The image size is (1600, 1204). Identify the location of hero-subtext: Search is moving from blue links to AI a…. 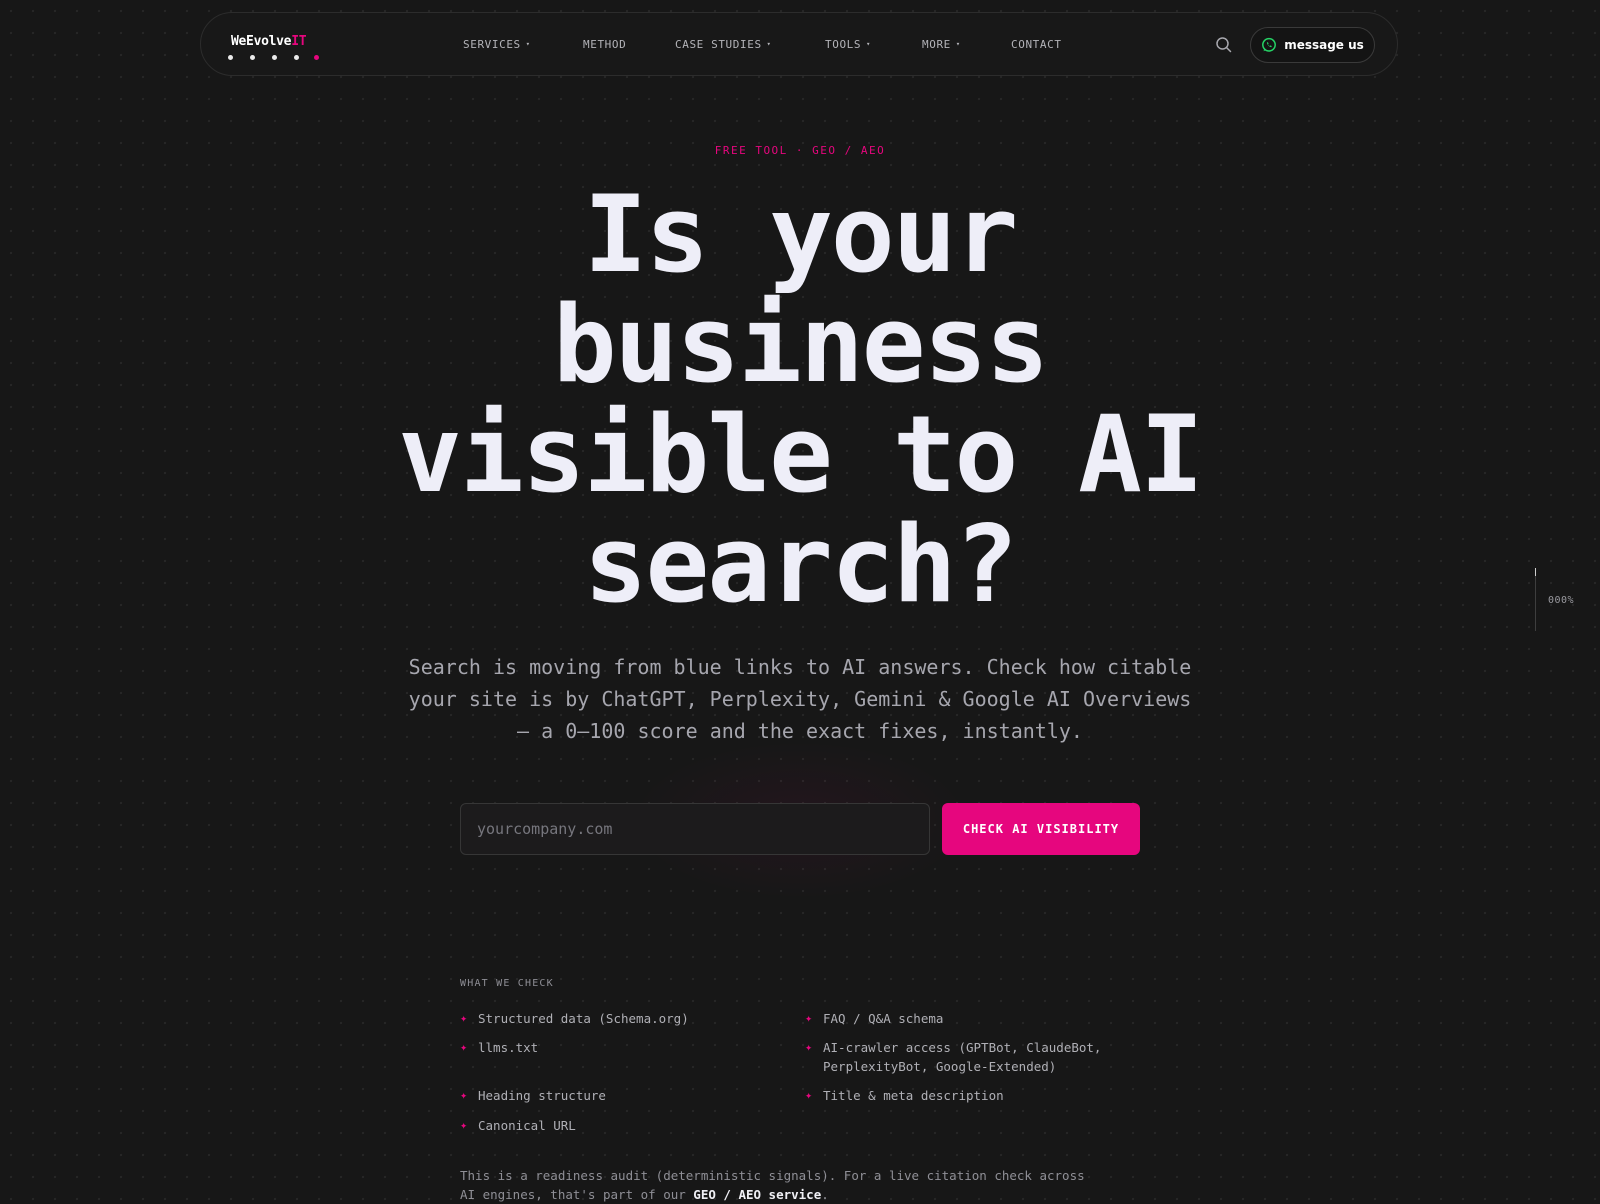
(800, 699).